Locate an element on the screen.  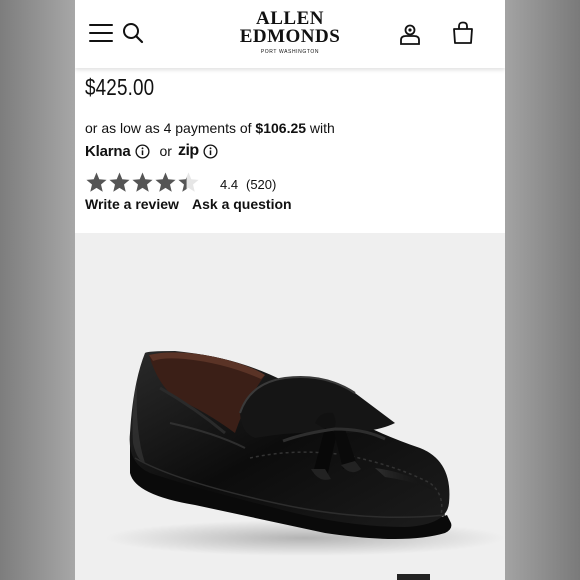
installment-amount: $106.25 is located at coordinates (281, 128).